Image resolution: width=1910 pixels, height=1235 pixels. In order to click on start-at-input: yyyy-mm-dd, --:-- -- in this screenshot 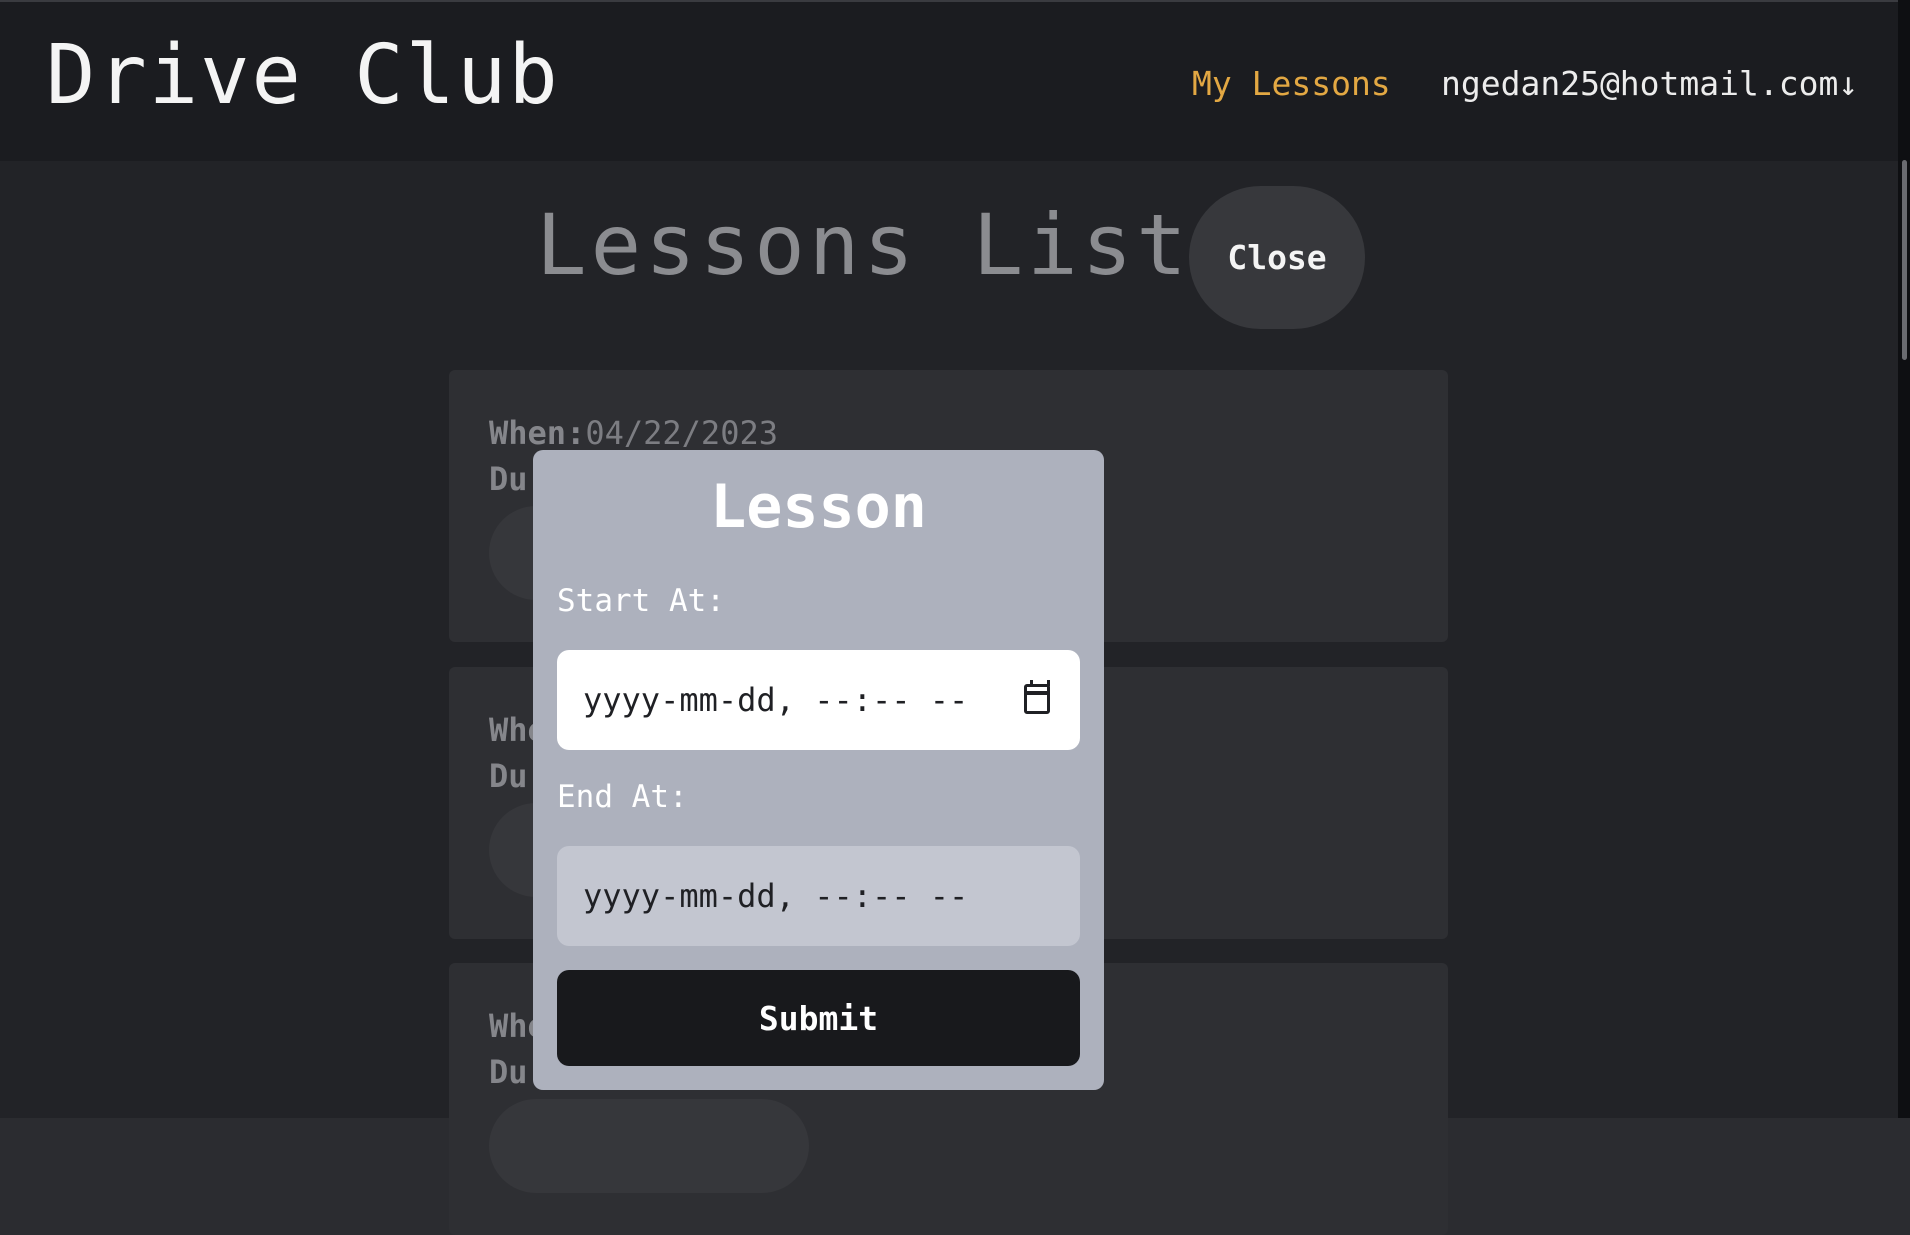, I will do `click(818, 700)`.